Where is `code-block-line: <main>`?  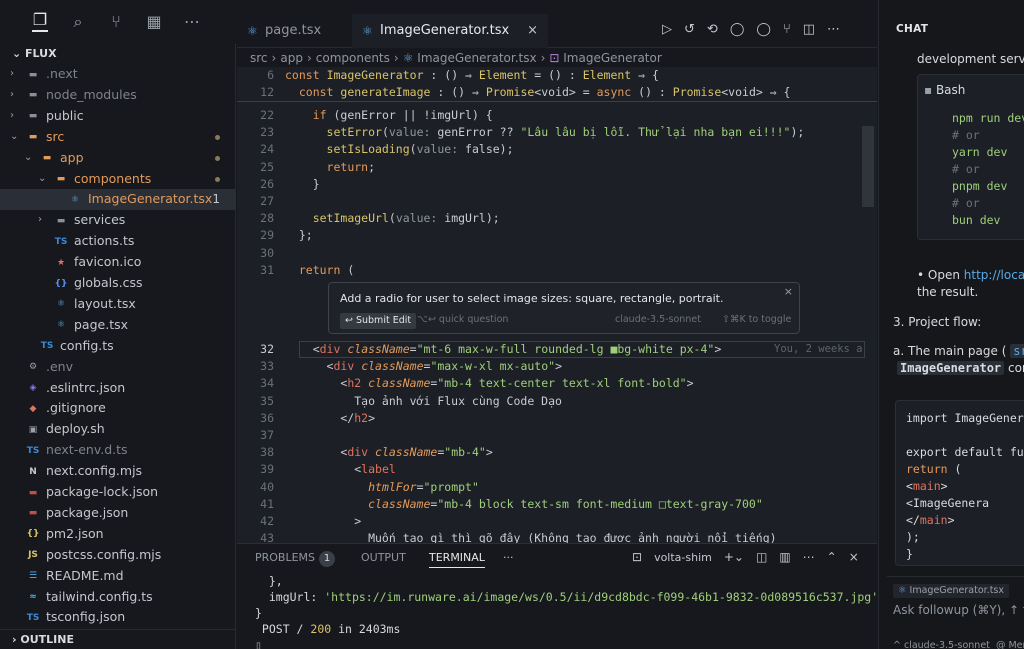 code-block-line: <main> is located at coordinates (927, 486).